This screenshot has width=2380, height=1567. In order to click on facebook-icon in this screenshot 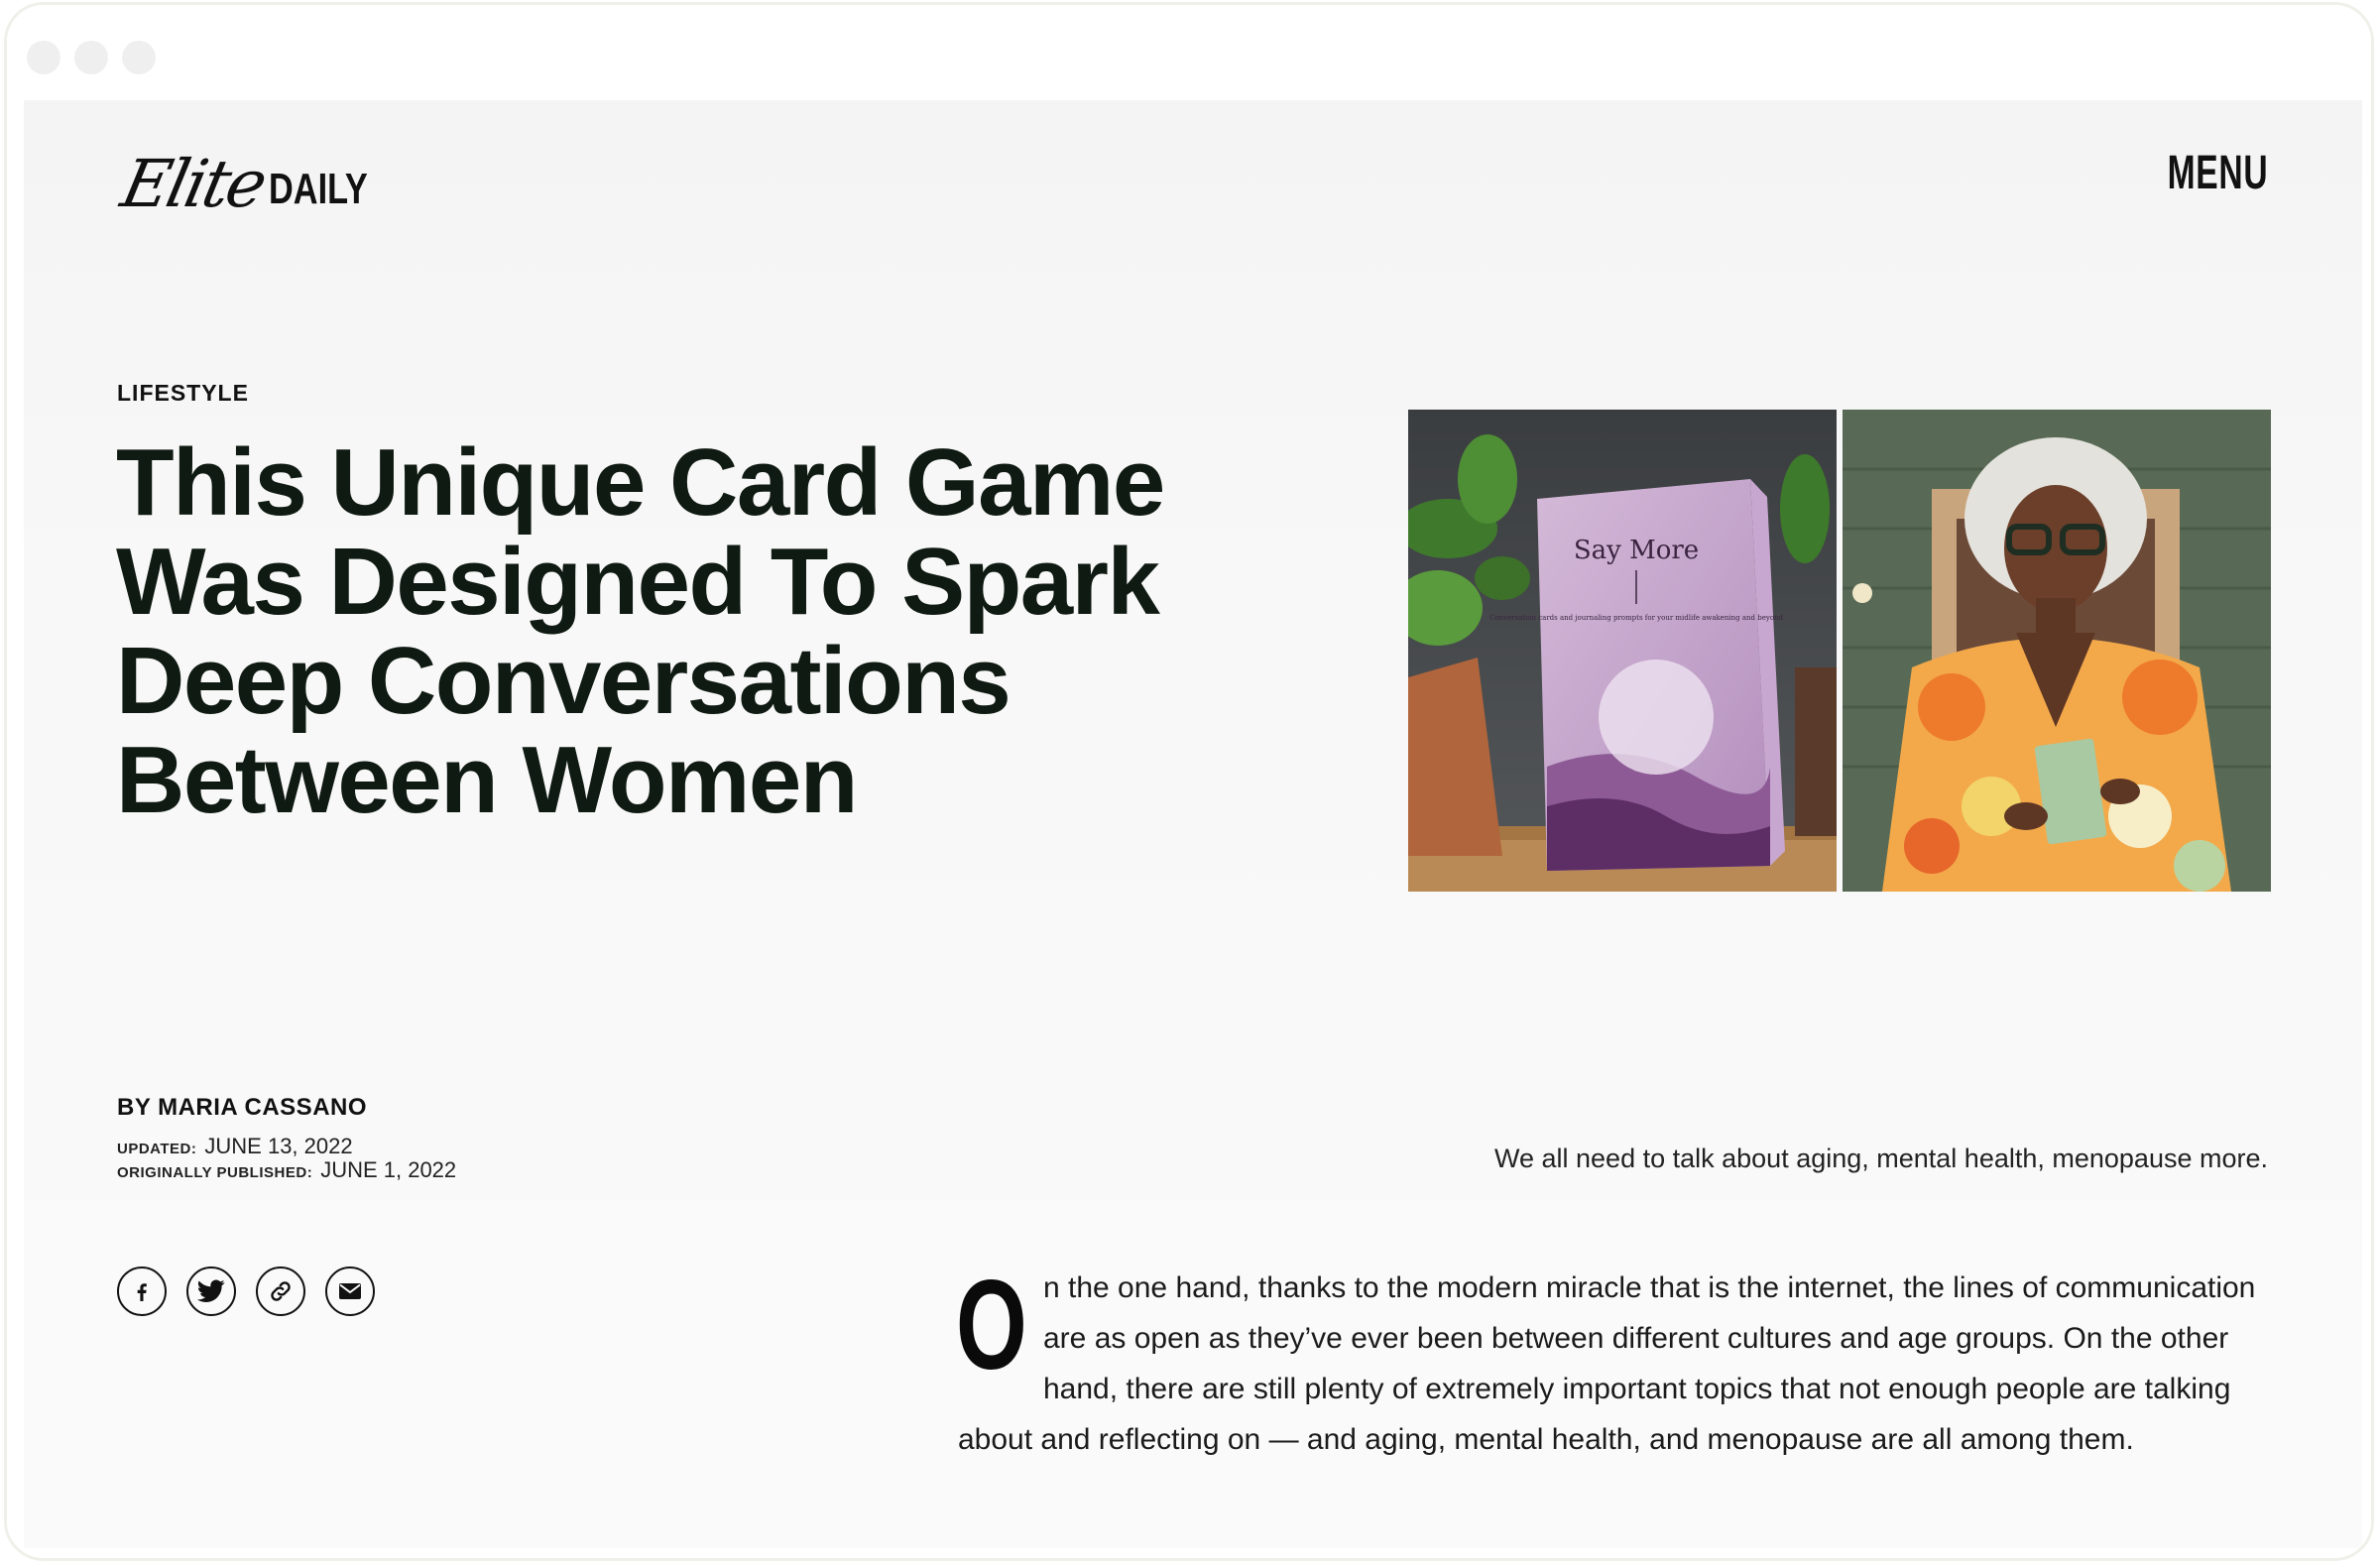, I will do `click(142, 1292)`.